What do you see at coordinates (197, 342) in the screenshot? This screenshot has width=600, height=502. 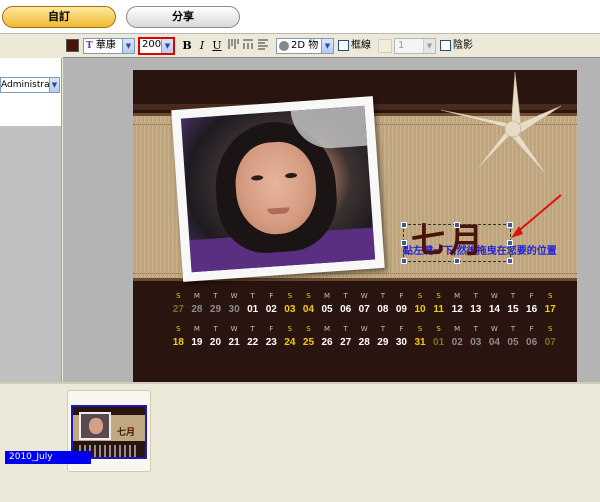 I see `date-cell: 19` at bounding box center [197, 342].